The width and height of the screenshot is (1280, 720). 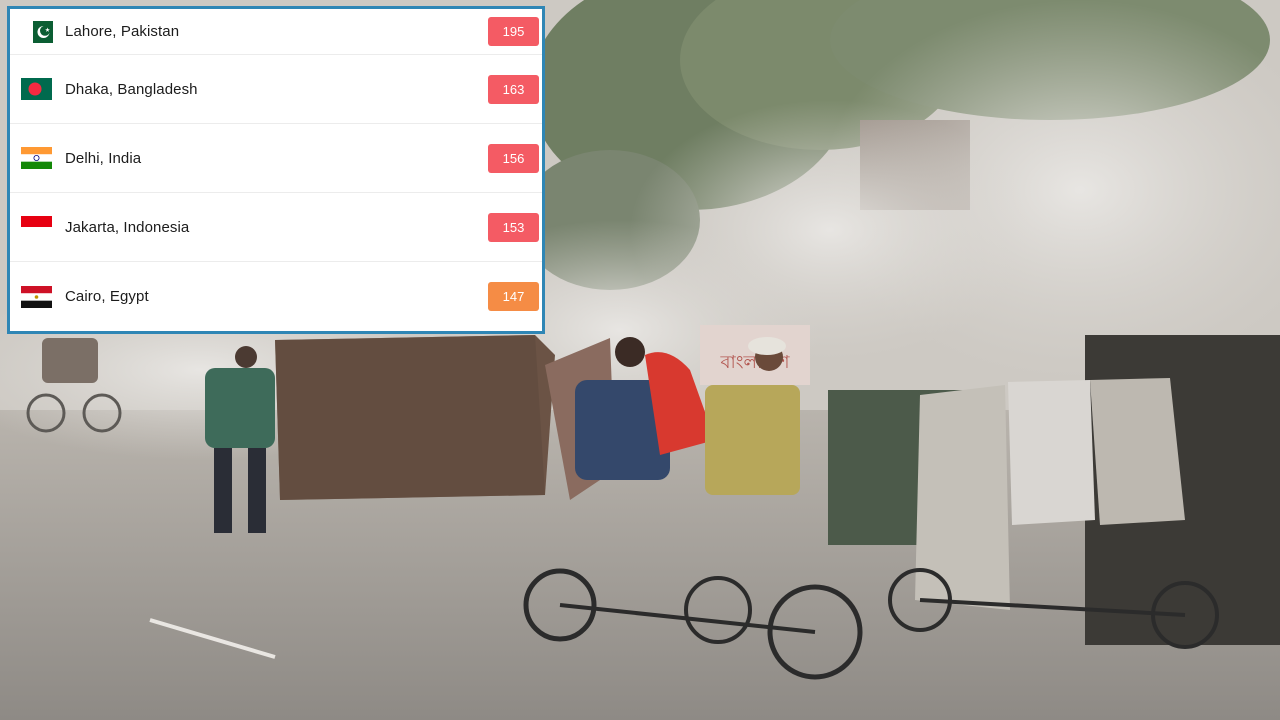 I want to click on aqi-badge: 147, so click(x=513, y=296).